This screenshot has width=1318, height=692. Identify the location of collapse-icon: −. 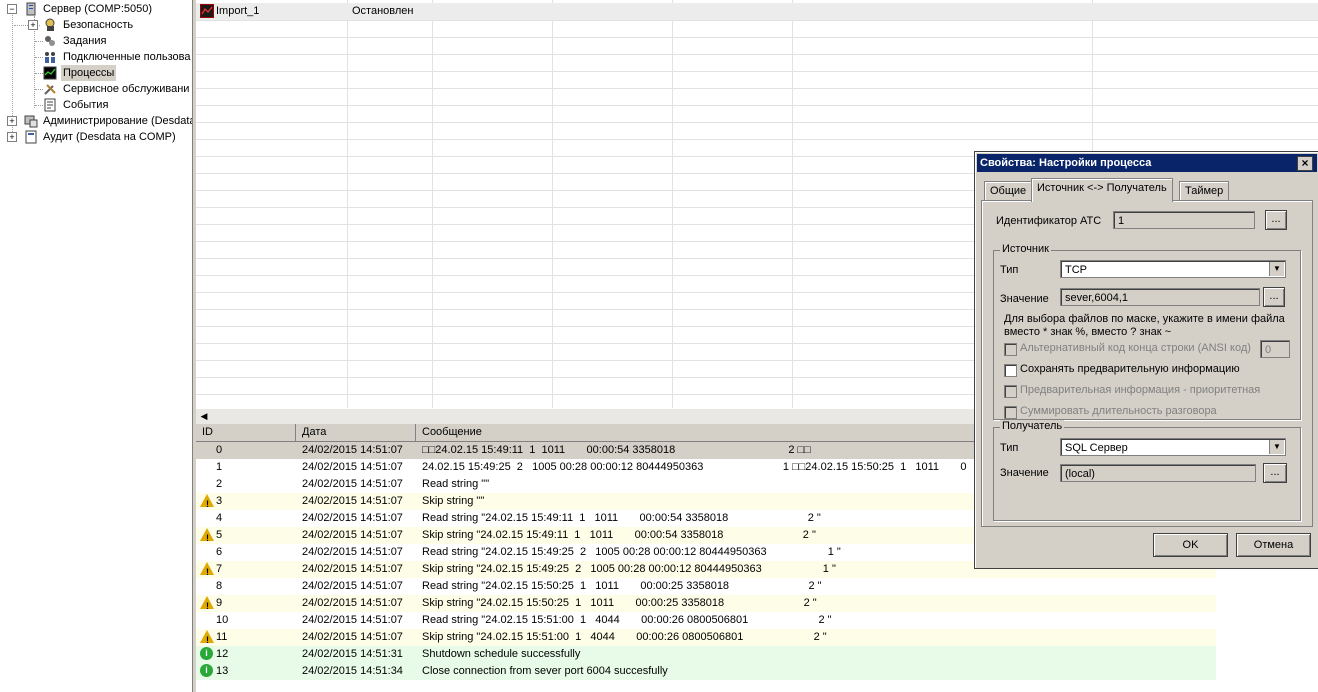
(12, 9).